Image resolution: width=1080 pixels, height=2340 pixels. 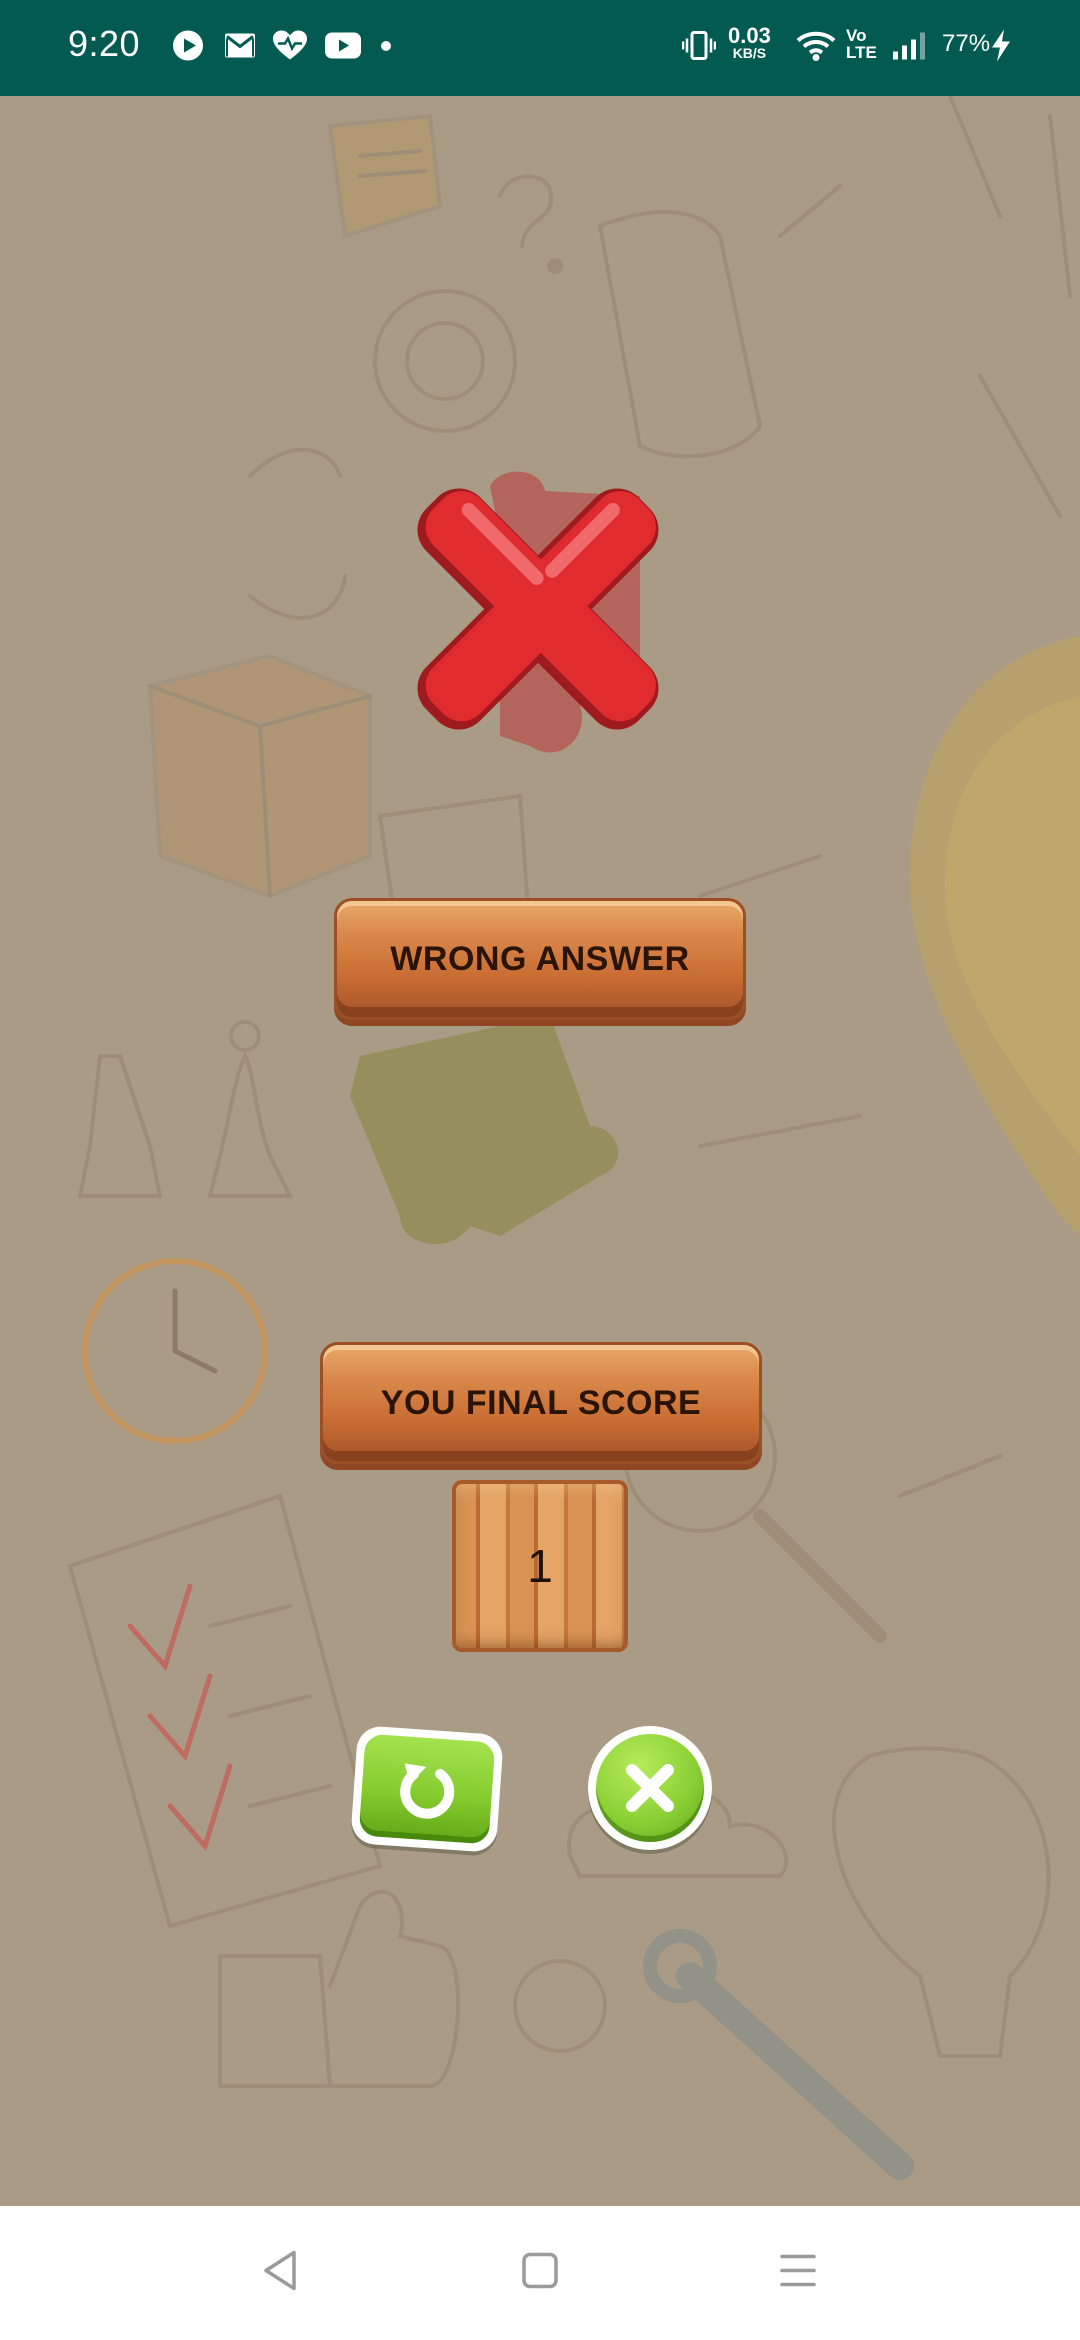 I want to click on final-score-label: YOU FINAL SCORE, so click(x=541, y=1402).